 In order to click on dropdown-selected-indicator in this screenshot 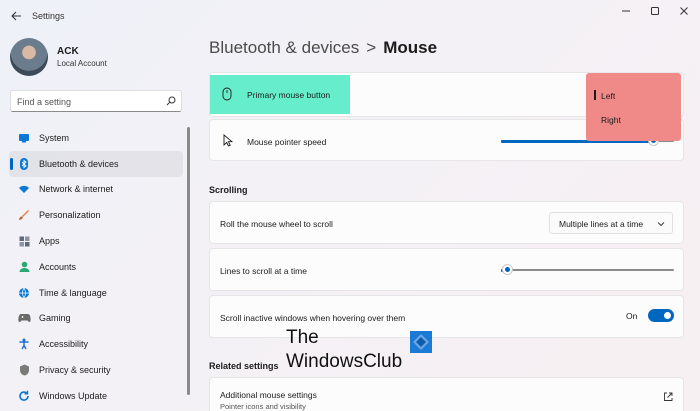, I will do `click(595, 95)`.